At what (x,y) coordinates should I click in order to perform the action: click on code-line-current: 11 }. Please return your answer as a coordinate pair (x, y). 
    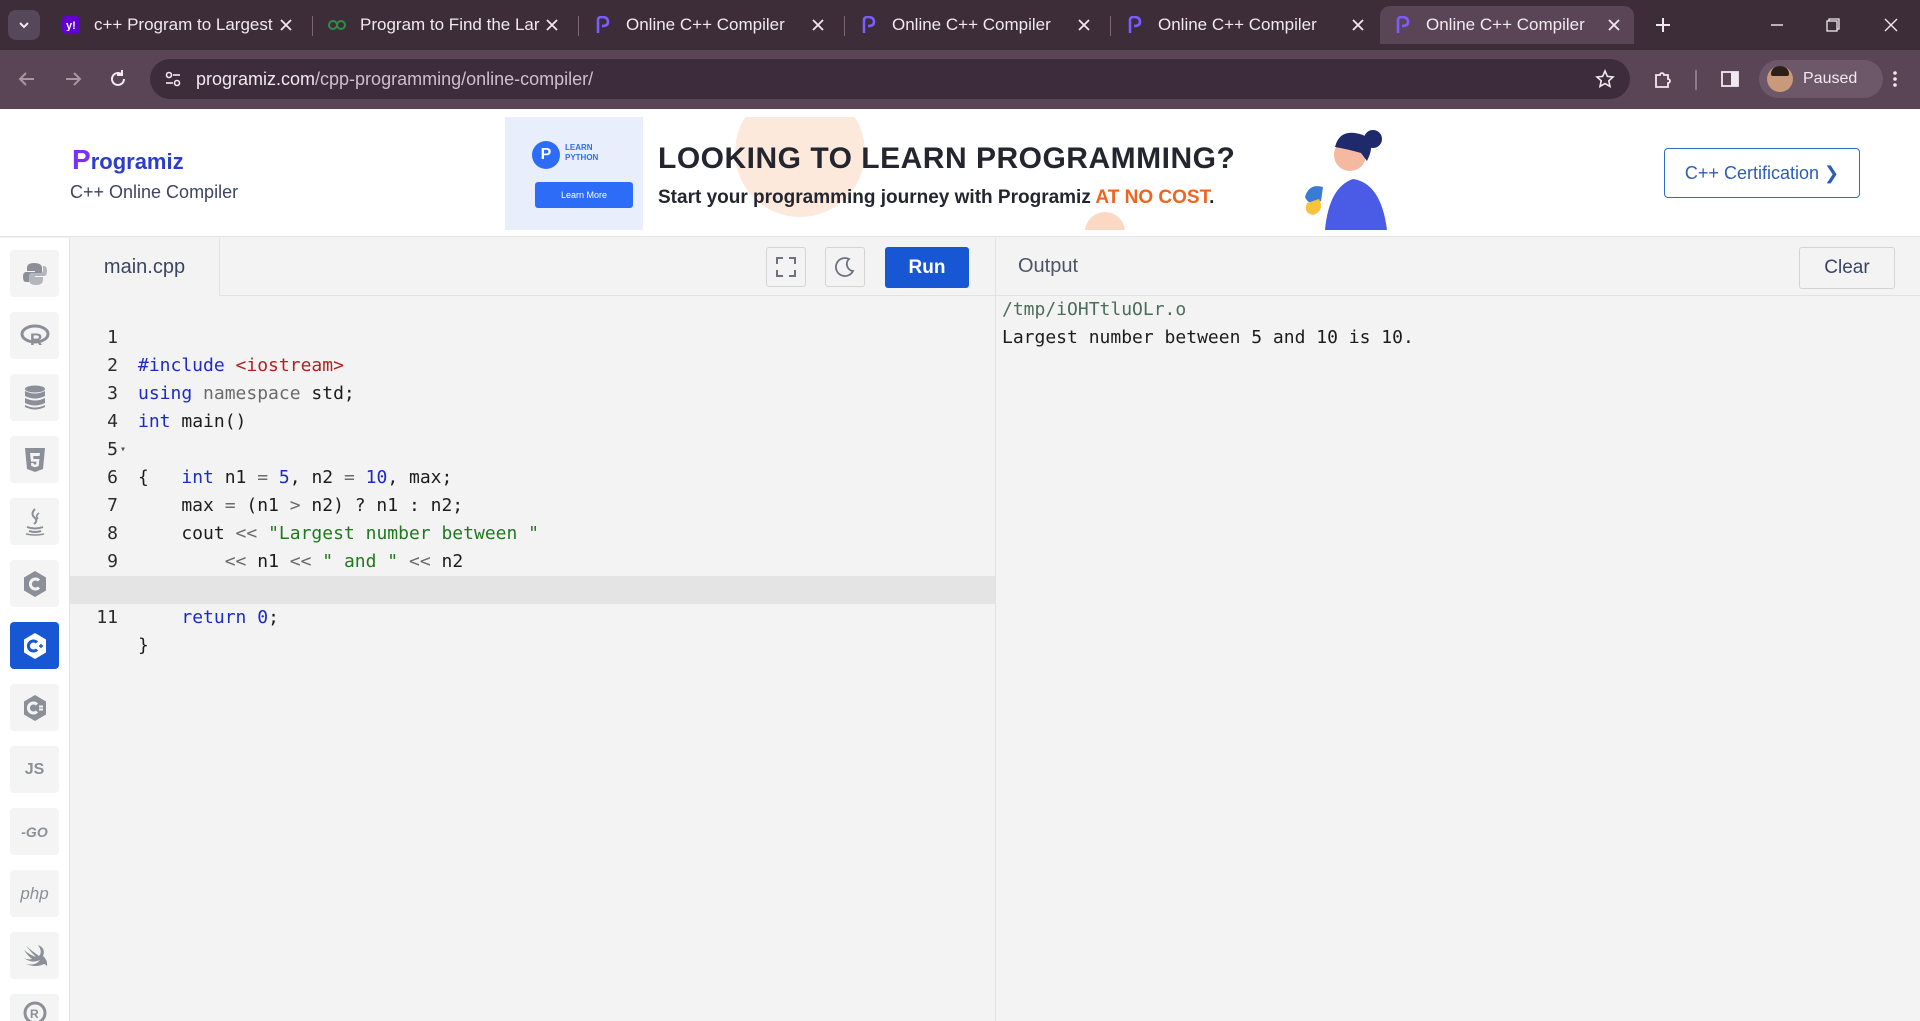
    Looking at the image, I should click on (532, 616).